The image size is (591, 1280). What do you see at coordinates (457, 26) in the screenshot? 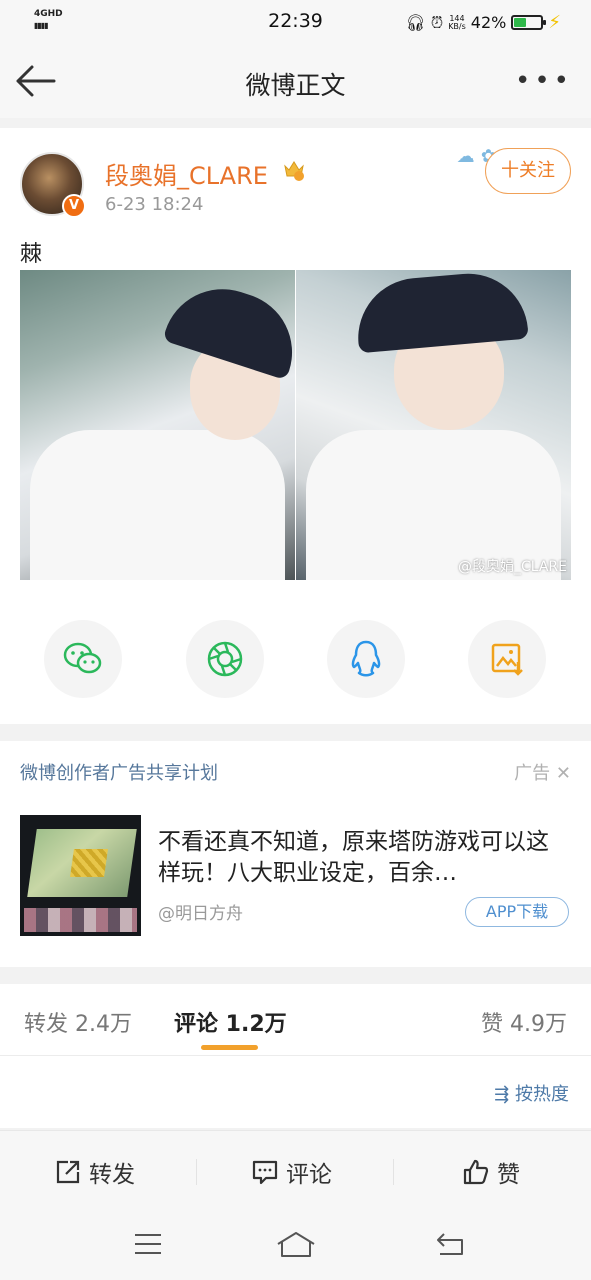
I see `network-speed-unit: KB/s` at bounding box center [457, 26].